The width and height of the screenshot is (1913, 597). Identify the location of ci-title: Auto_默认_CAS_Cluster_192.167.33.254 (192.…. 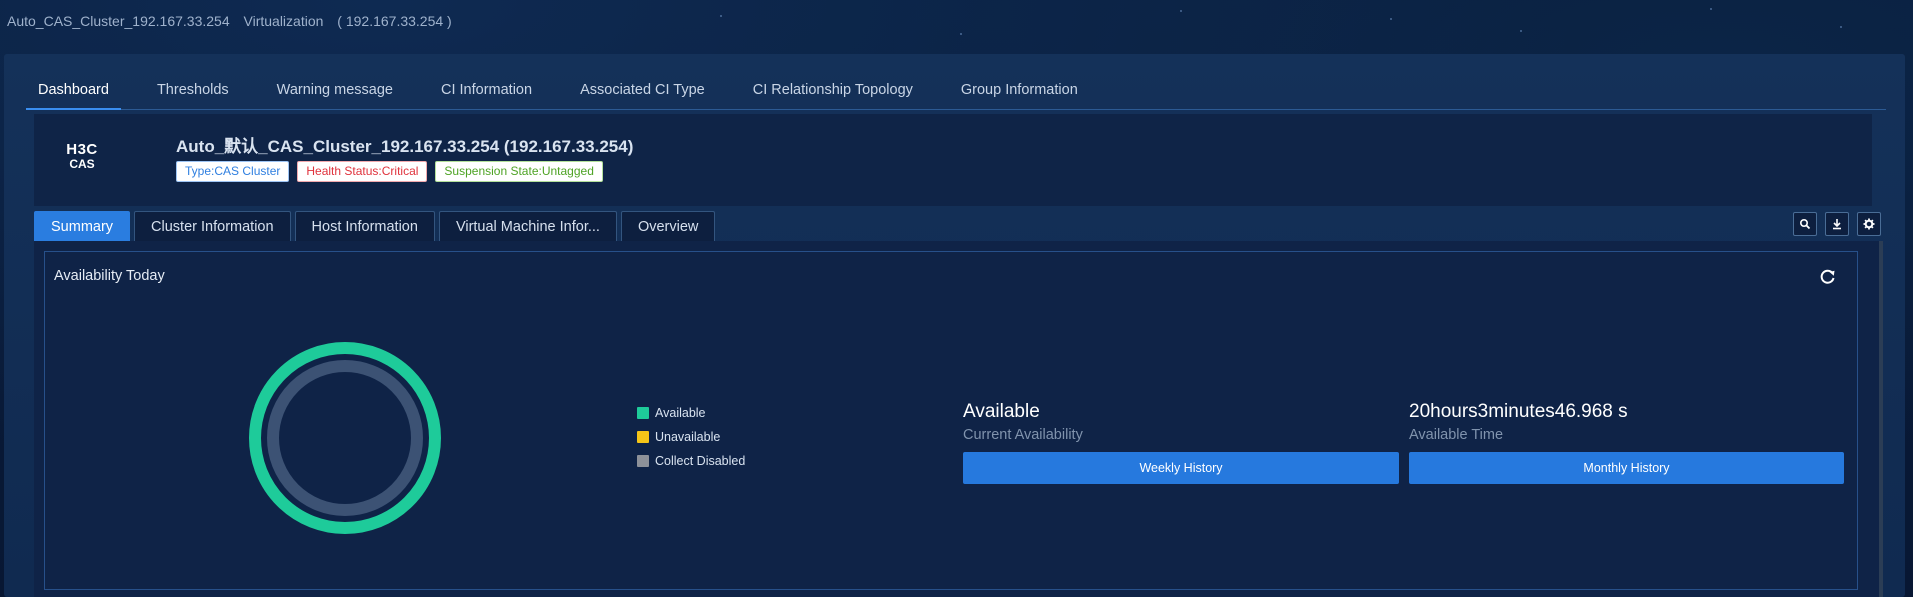
(405, 146).